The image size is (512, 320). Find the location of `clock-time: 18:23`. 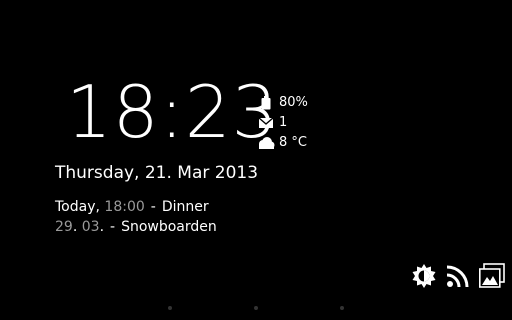

clock-time: 18:23 is located at coordinates (172, 112).